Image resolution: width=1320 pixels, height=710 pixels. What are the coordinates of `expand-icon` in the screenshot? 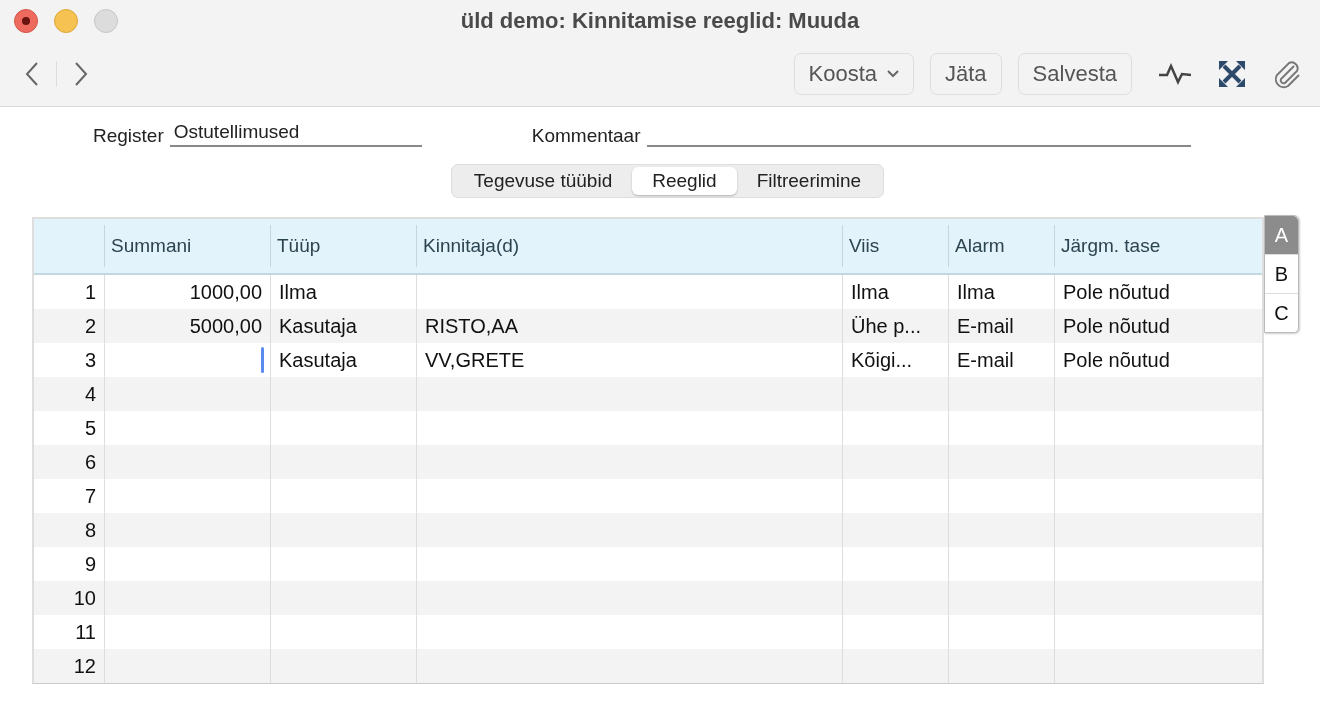 It's located at (1232, 74).